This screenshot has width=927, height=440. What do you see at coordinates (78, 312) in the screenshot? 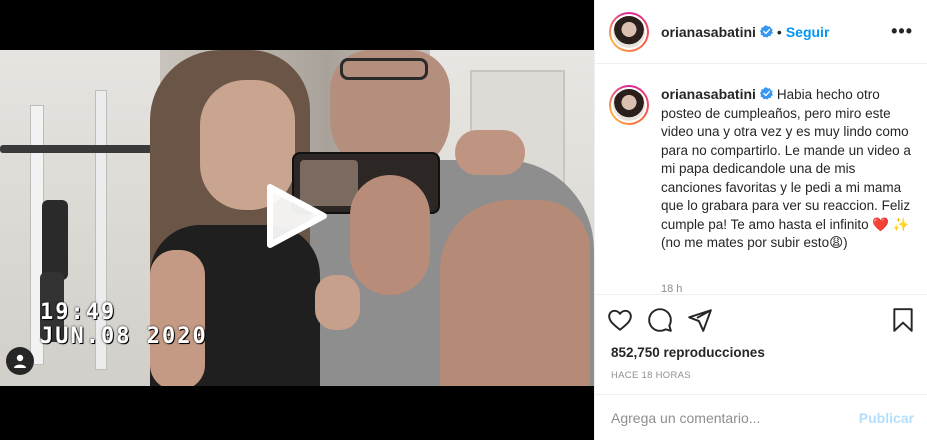
I see `video-timestamp-time: 19:49` at bounding box center [78, 312].